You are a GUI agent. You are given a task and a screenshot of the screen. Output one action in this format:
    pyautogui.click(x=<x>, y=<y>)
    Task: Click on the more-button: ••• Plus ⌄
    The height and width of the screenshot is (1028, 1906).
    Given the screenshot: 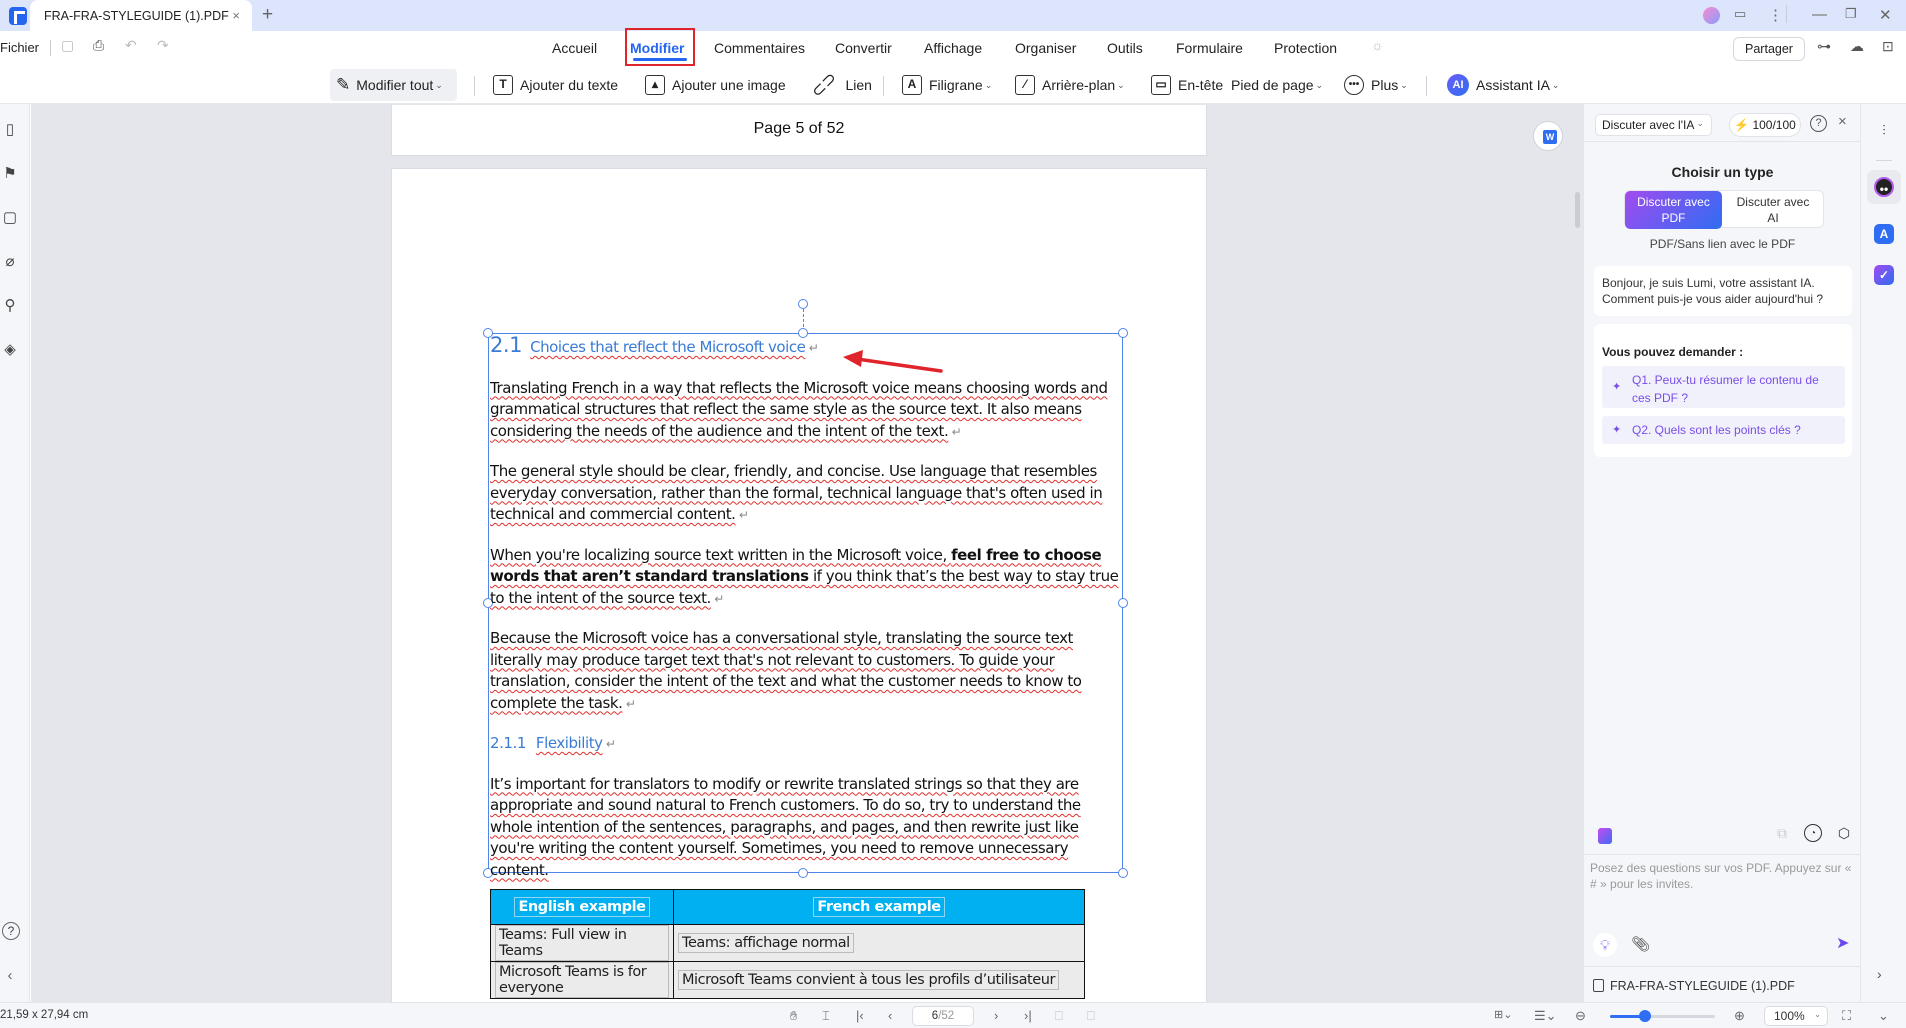 What is the action you would take?
    pyautogui.click(x=1376, y=85)
    